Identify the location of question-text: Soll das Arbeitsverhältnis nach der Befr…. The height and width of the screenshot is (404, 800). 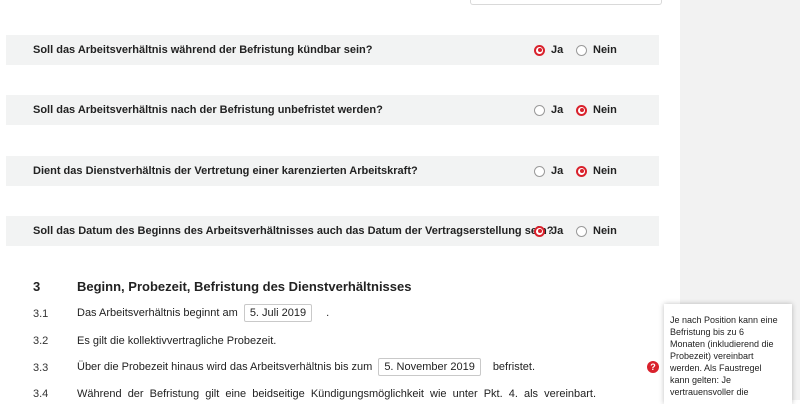
(208, 110).